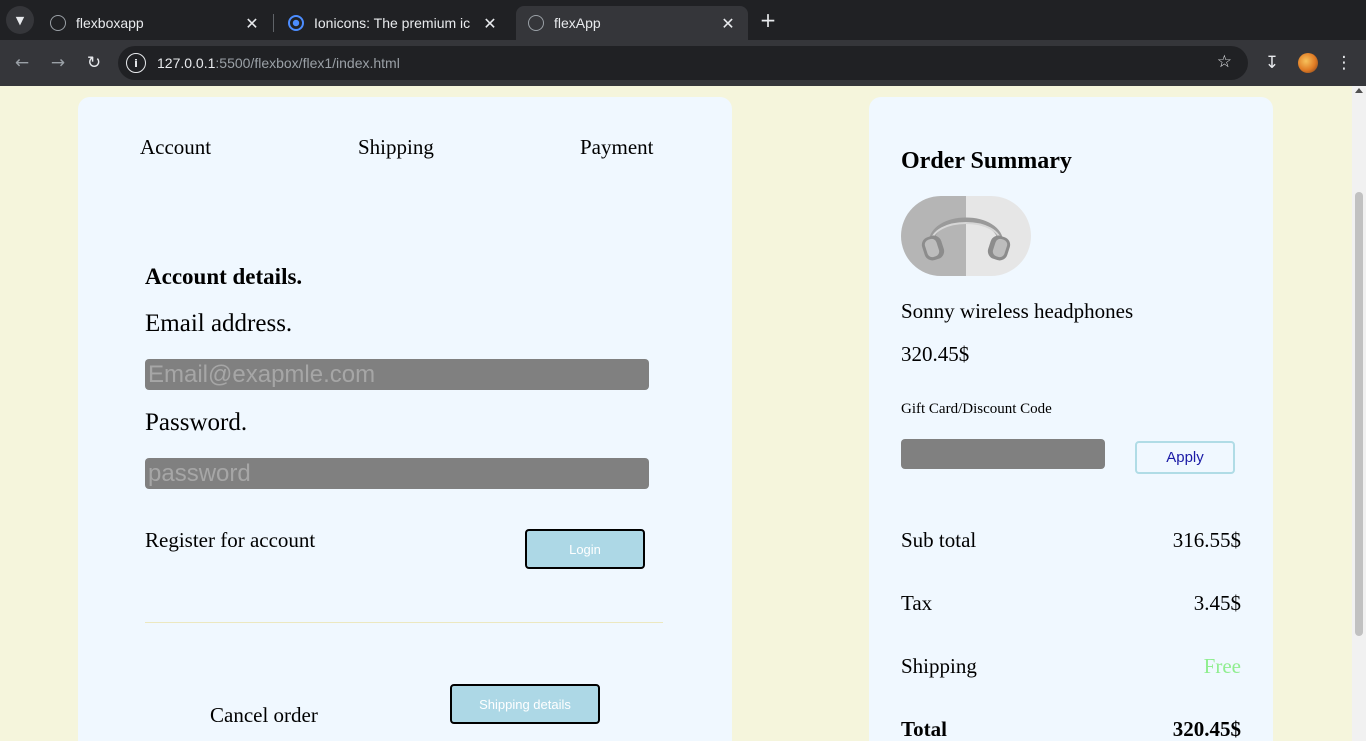 The image size is (1366, 741). I want to click on total-label: Total, so click(924, 729).